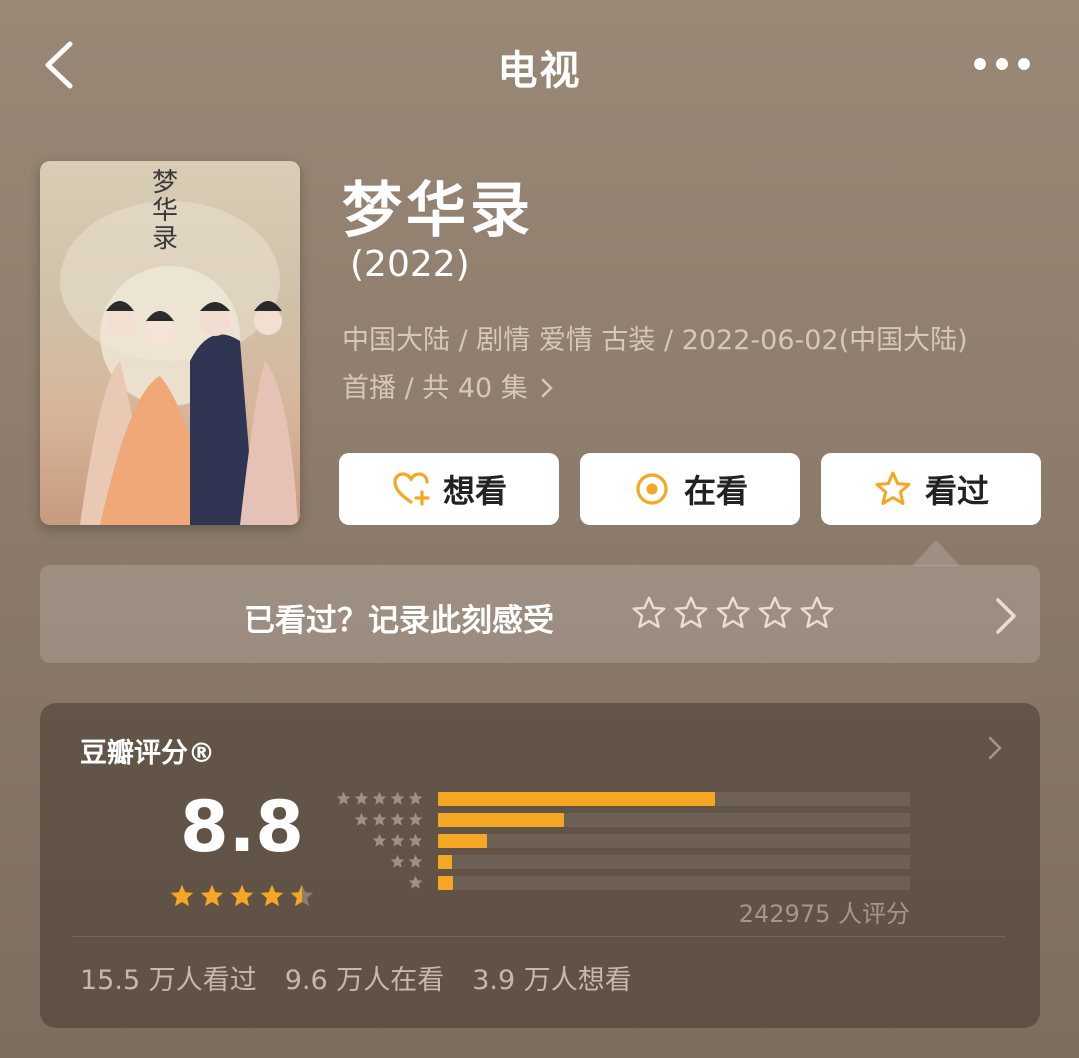  I want to click on watched-label: 看过, so click(956, 491).